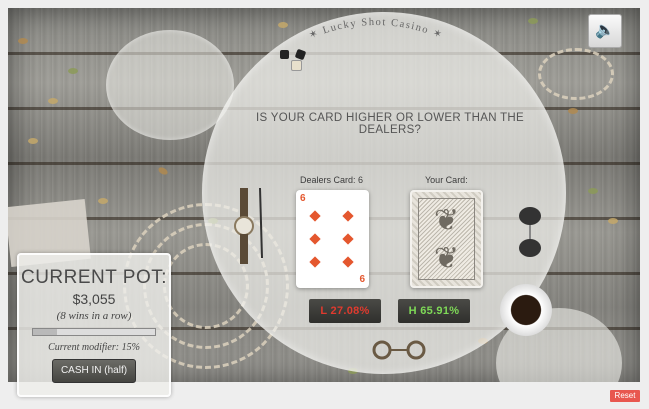  What do you see at coordinates (303, 198) in the screenshot?
I see `card-rank-top: 6` at bounding box center [303, 198].